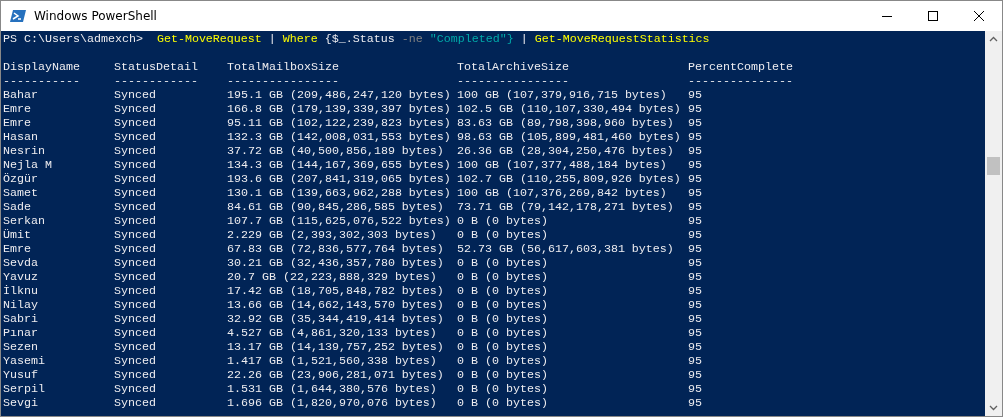 Image resolution: width=1003 pixels, height=417 pixels. What do you see at coordinates (339, 123) in the screenshot?
I see `mailbox-size-cell-text: 95.11 GB (102,122,239,823 bytes)` at bounding box center [339, 123].